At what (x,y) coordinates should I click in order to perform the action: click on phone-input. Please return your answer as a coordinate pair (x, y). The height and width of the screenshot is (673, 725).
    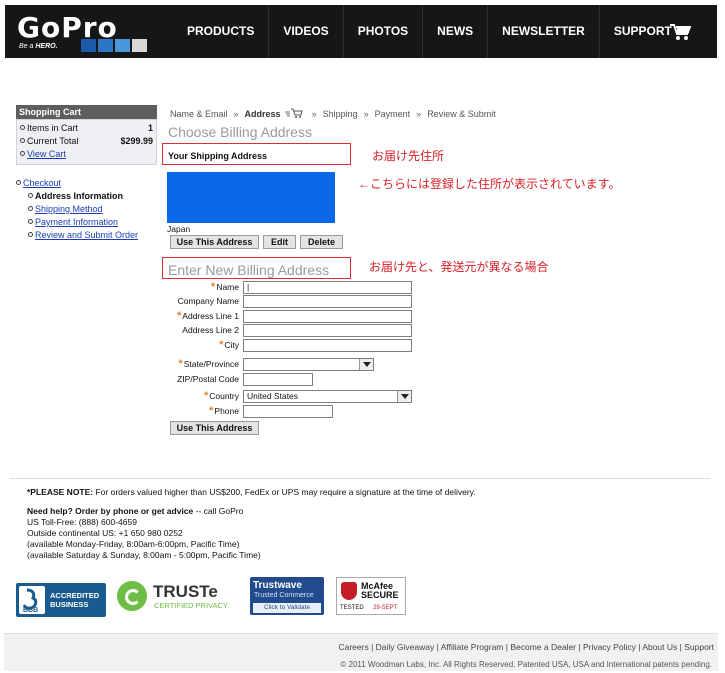
    Looking at the image, I should click on (288, 411).